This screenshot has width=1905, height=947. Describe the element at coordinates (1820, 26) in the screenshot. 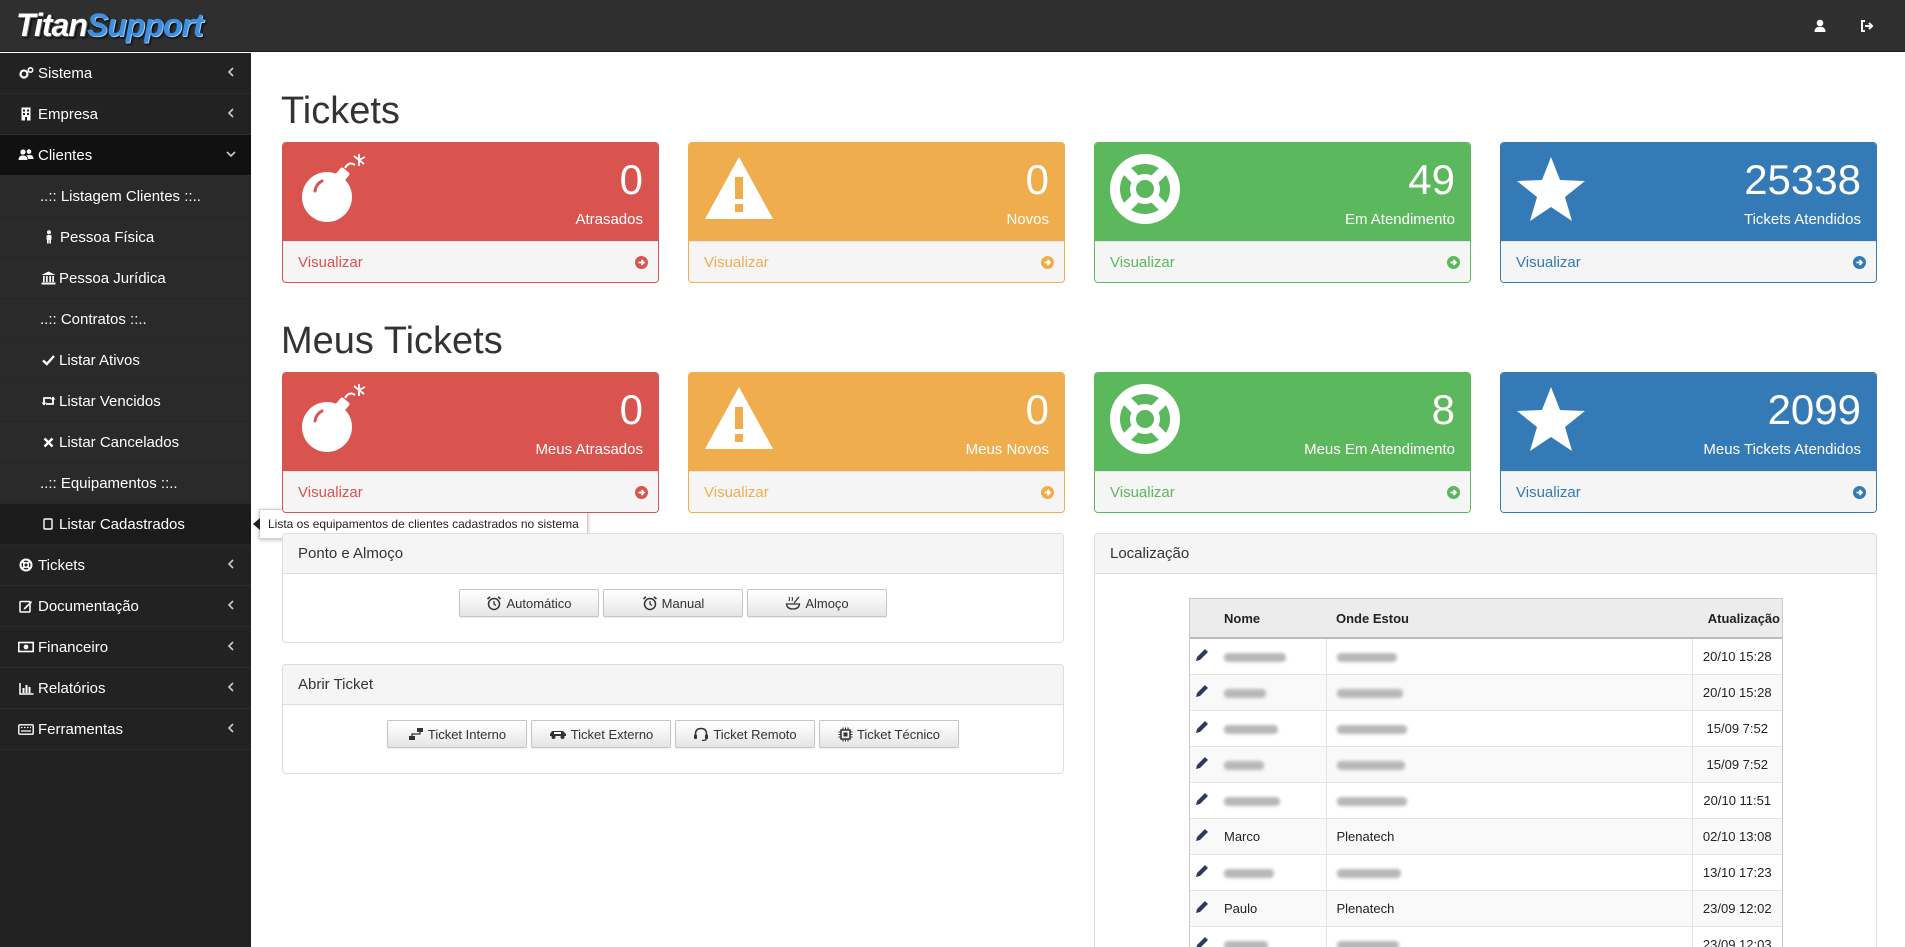

I see `user-icon` at that location.